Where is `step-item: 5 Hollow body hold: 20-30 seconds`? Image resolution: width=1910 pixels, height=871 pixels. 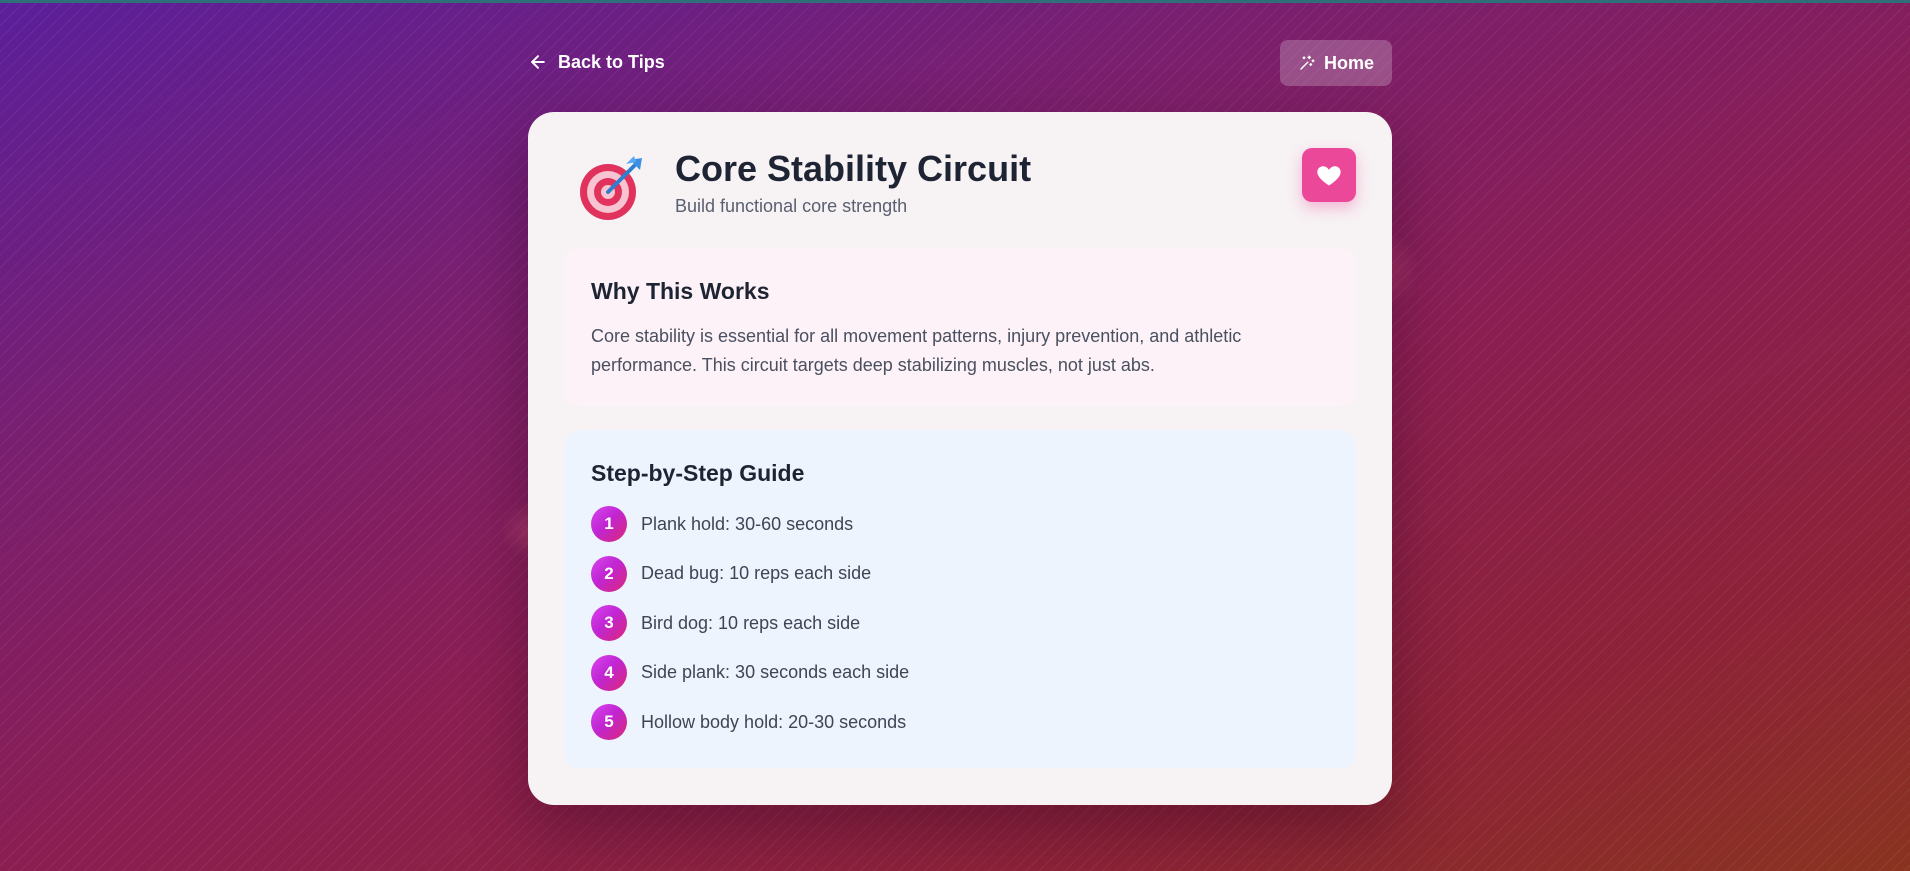 step-item: 5 Hollow body hold: 20-30 seconds is located at coordinates (750, 722).